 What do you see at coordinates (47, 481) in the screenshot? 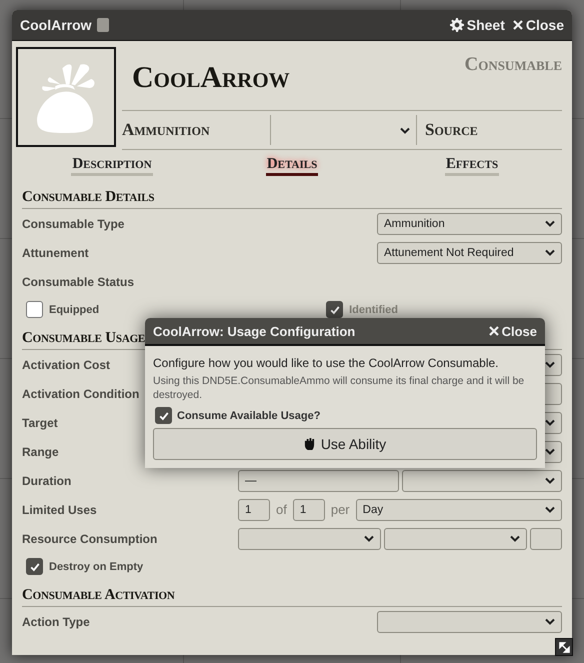
I see `field-label: Duration` at bounding box center [47, 481].